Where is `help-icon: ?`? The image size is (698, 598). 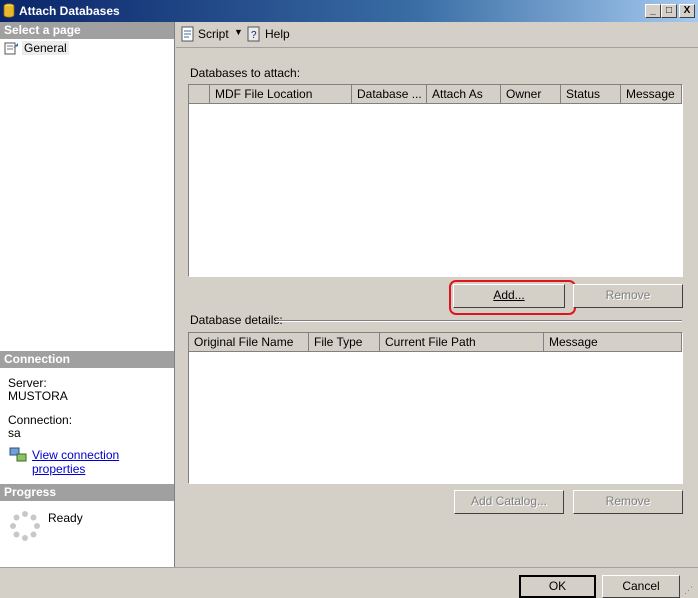 help-icon: ? is located at coordinates (253, 34).